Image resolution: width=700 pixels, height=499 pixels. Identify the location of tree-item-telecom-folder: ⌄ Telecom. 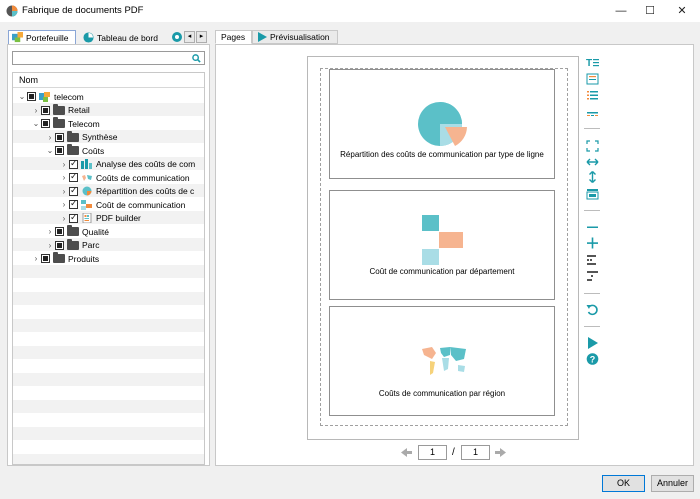
(65, 124).